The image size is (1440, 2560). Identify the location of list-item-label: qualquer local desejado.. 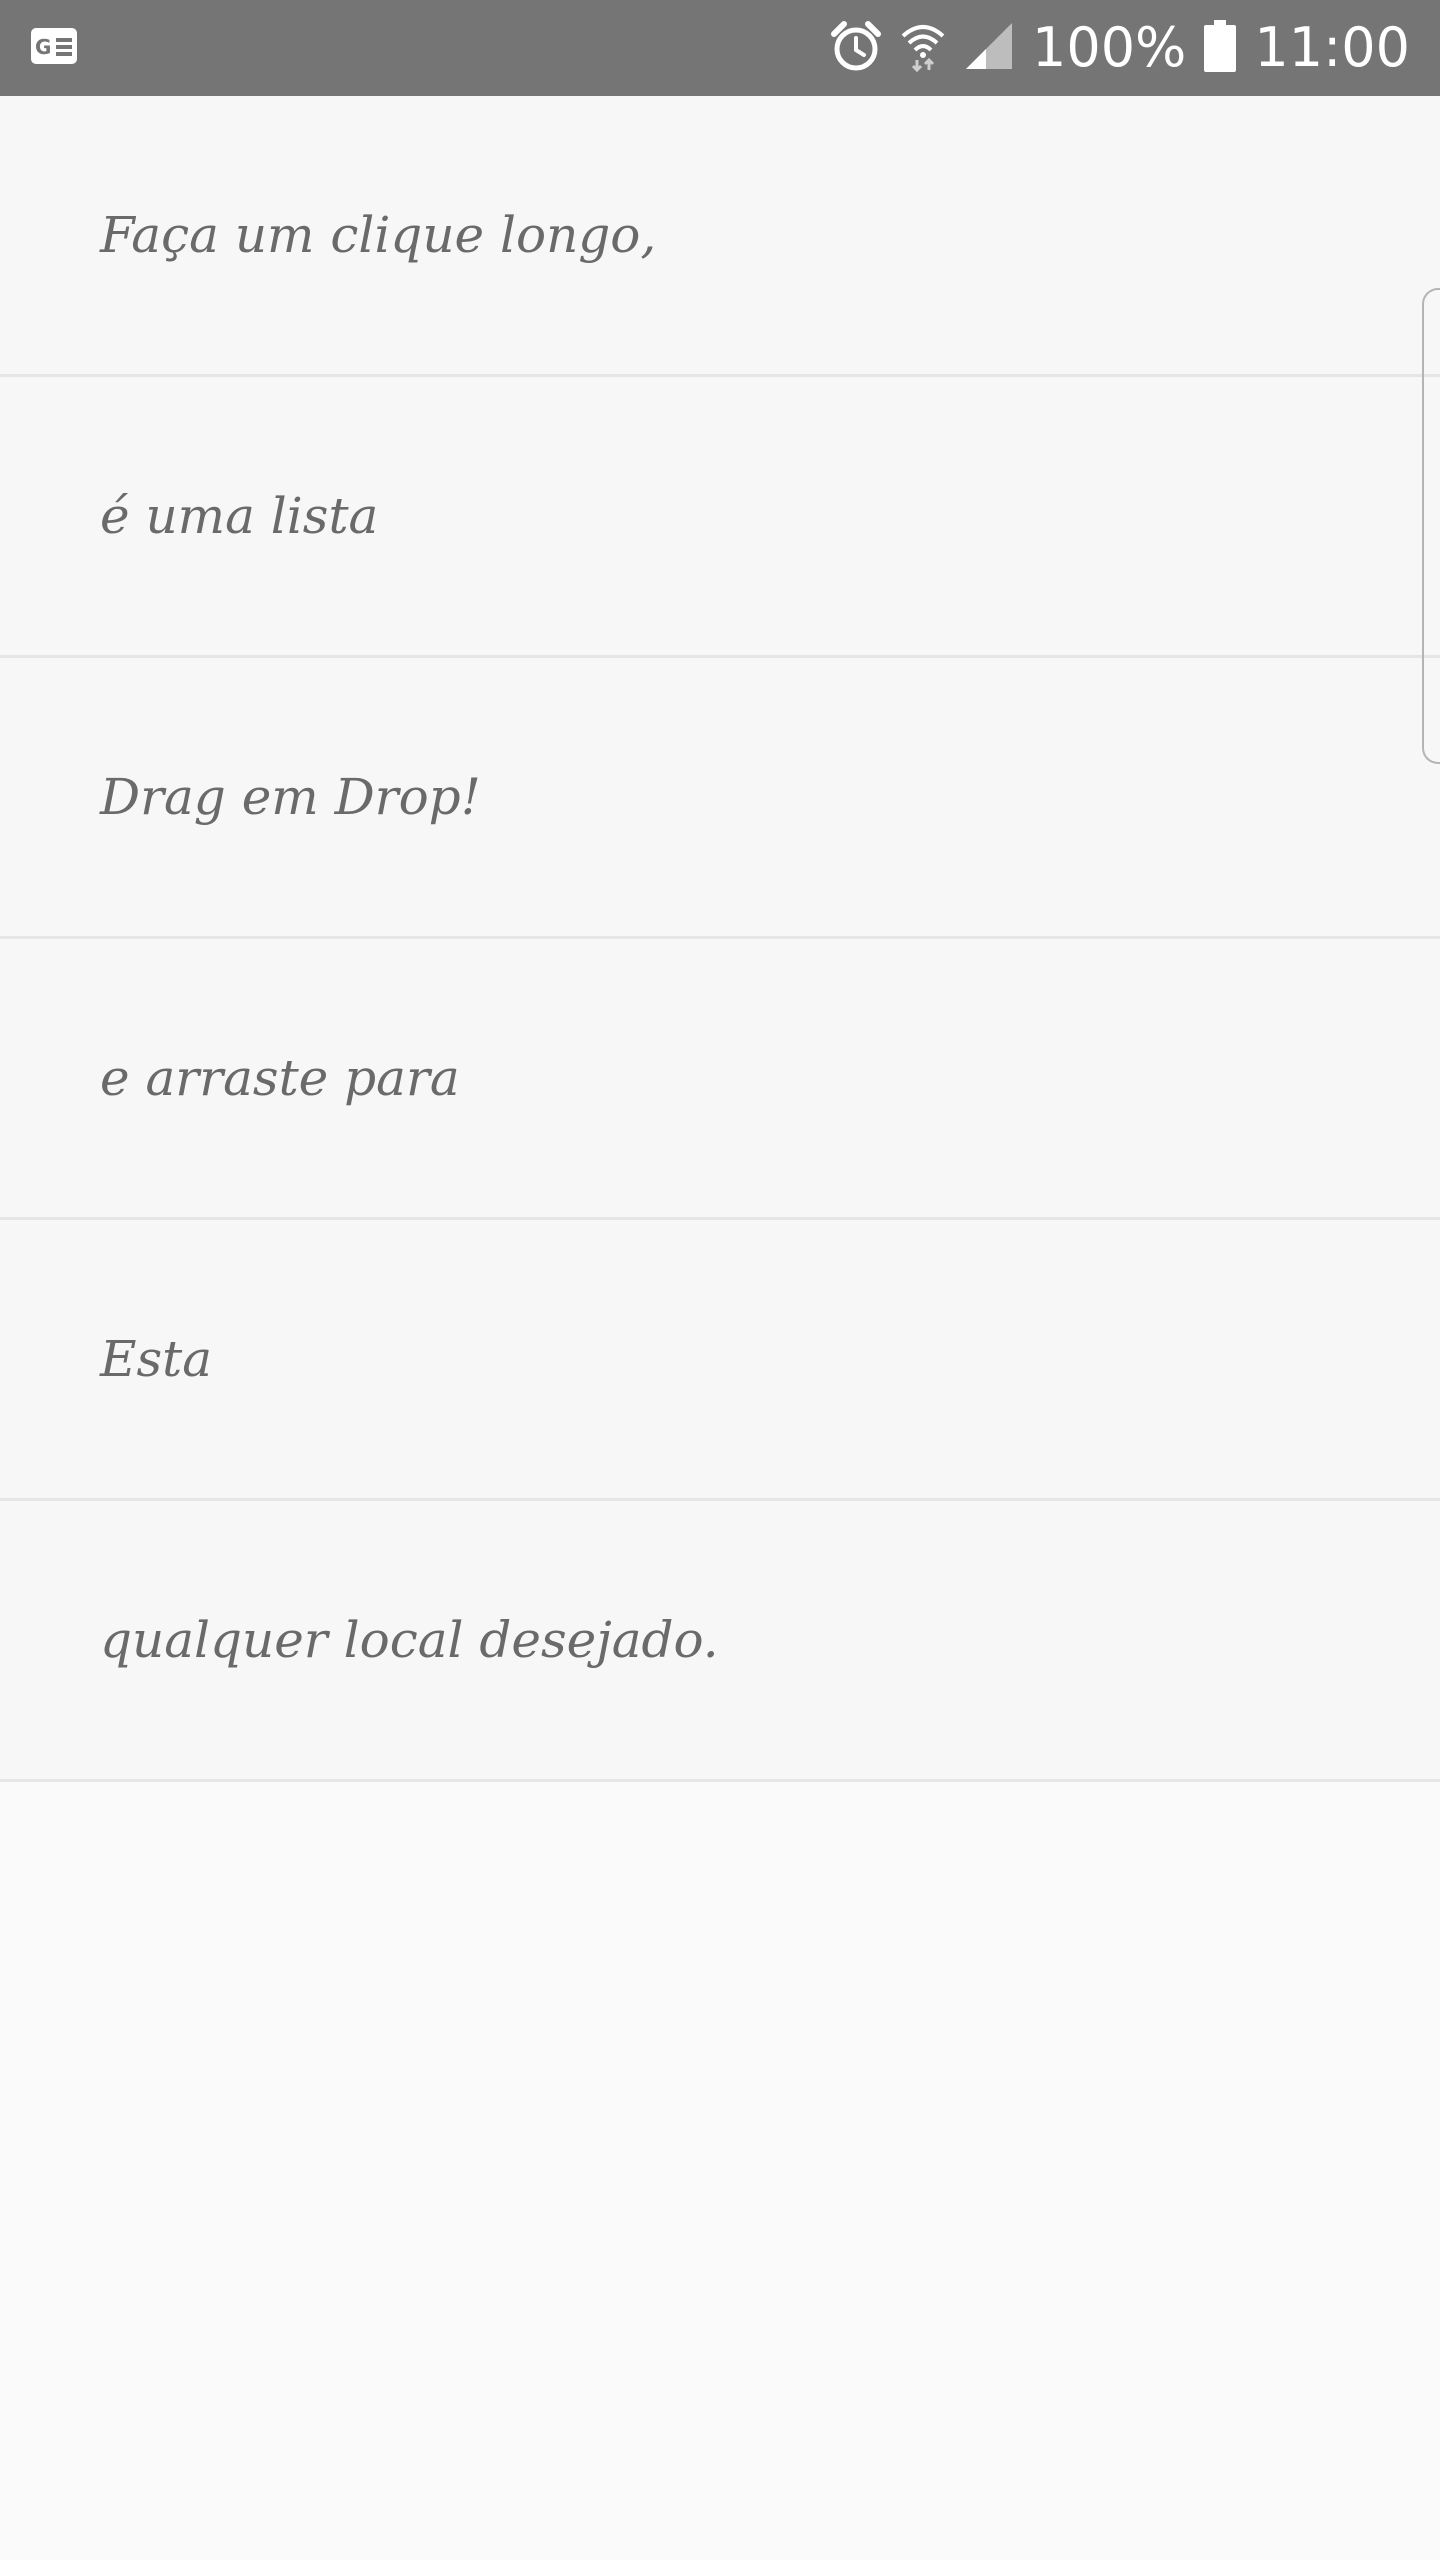
(409, 1640).